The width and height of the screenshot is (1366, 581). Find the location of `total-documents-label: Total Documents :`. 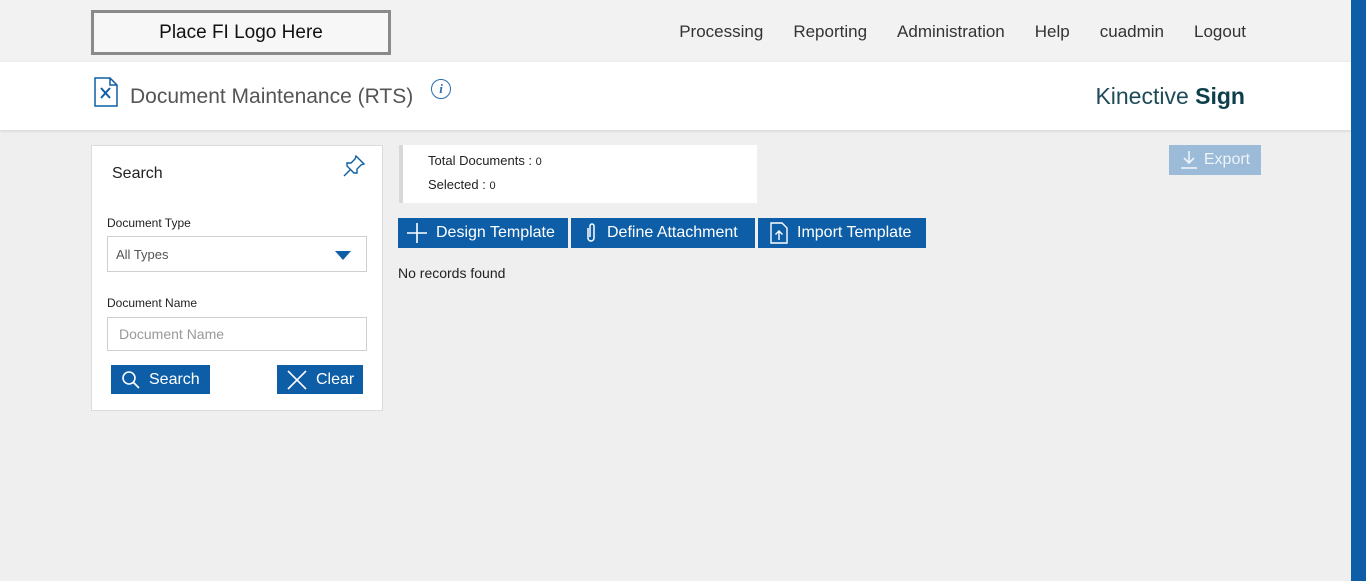

total-documents-label: Total Documents : is located at coordinates (482, 160).